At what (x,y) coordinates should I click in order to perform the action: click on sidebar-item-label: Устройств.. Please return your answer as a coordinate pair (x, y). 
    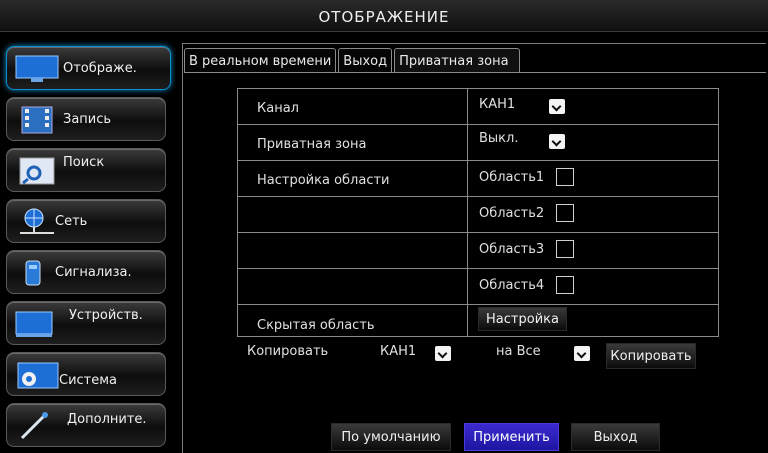
    Looking at the image, I should click on (106, 315).